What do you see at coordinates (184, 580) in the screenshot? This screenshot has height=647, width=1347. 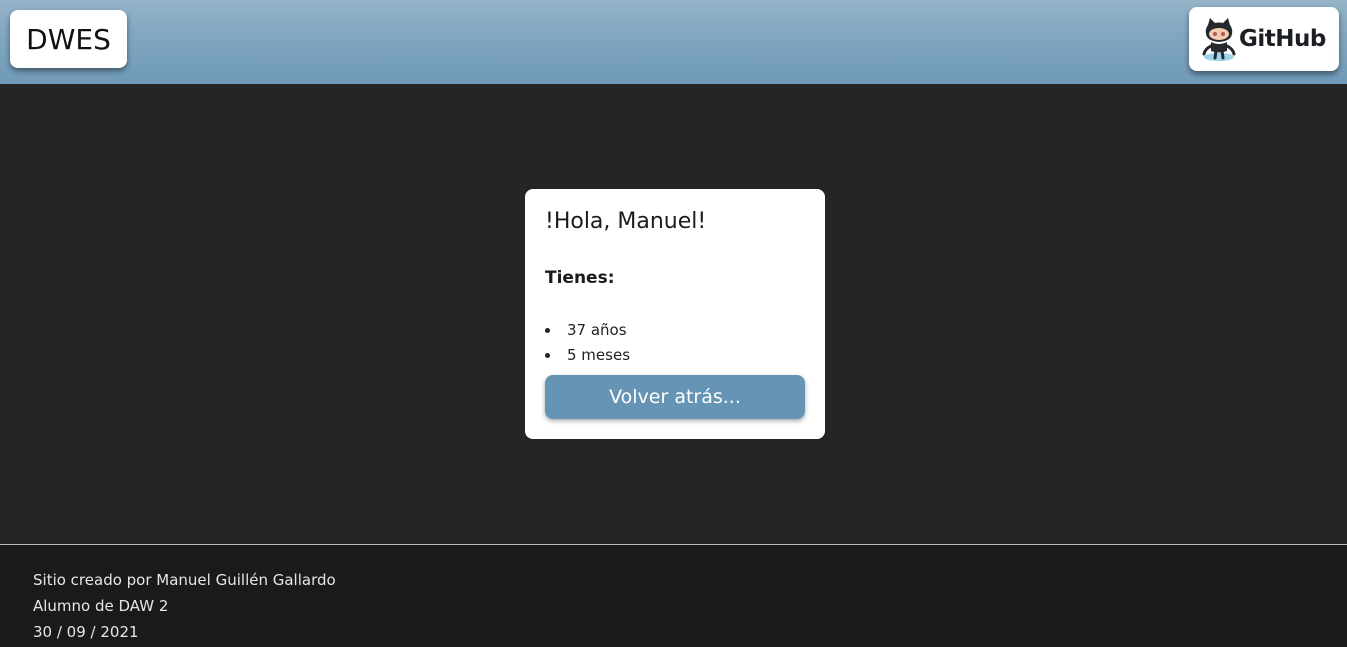 I see `footer-credit: Sitio creado por Manuel Guillén Gallardo` at bounding box center [184, 580].